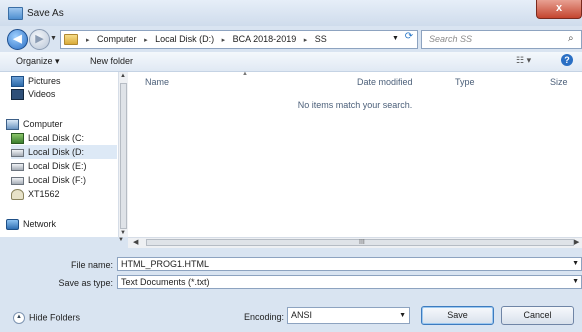 This screenshot has height=332, width=582. Describe the element at coordinates (184, 39) in the screenshot. I see `breadcrumb-item-local-disk-d: Local Disk (D:)` at that location.